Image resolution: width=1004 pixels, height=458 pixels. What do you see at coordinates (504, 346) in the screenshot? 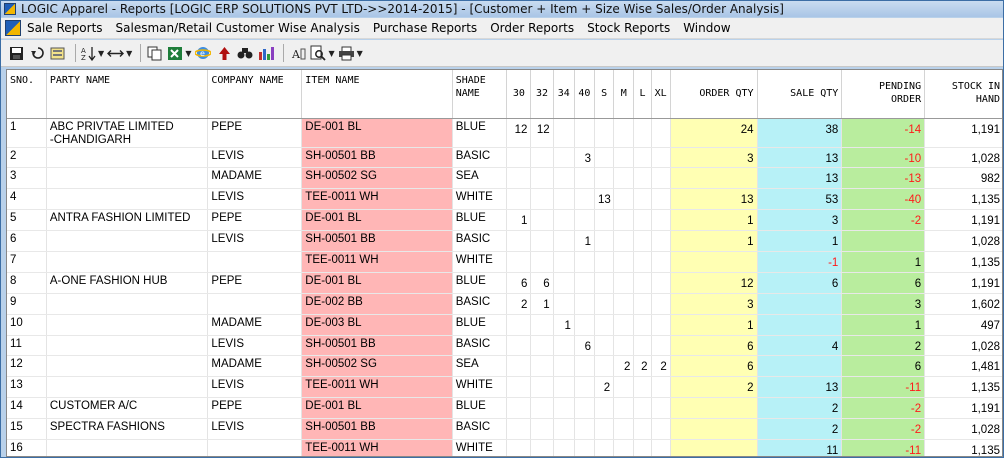
I see `table-row: 11 LEVIS SH-00501 BB BASIC 6 6 4 2 1,028` at bounding box center [504, 346].